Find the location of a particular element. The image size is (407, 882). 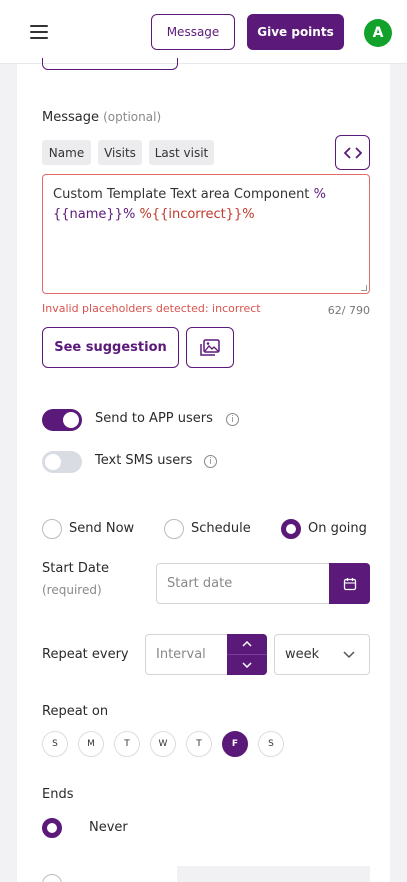

character-count: 62/ 790 is located at coordinates (348, 310).